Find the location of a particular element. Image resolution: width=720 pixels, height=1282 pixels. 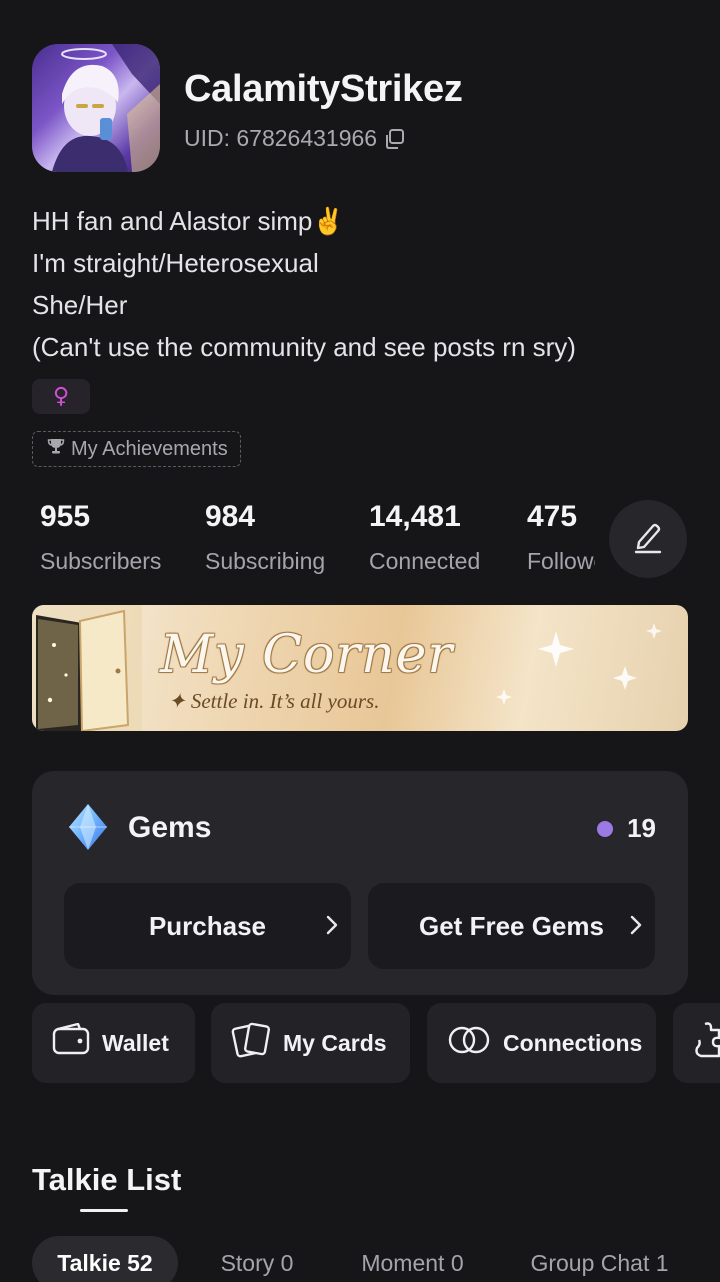

gem-balance: 19 is located at coordinates (626, 828).